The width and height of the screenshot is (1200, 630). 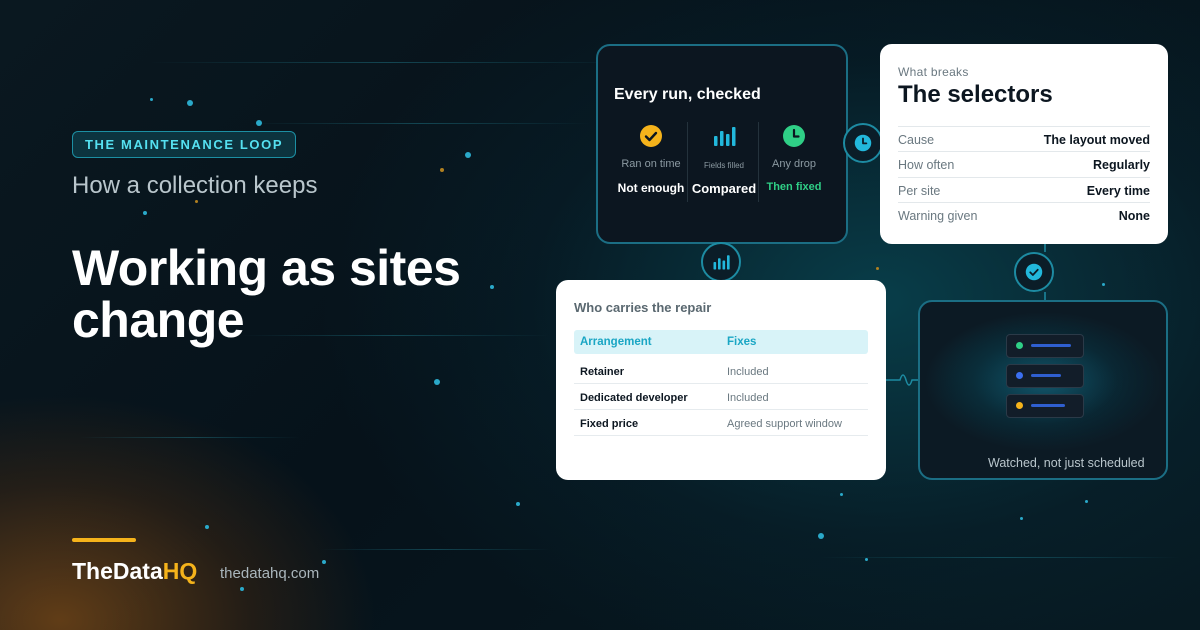 I want to click on selectors-row: Cause The layout moved, so click(x=1024, y=139).